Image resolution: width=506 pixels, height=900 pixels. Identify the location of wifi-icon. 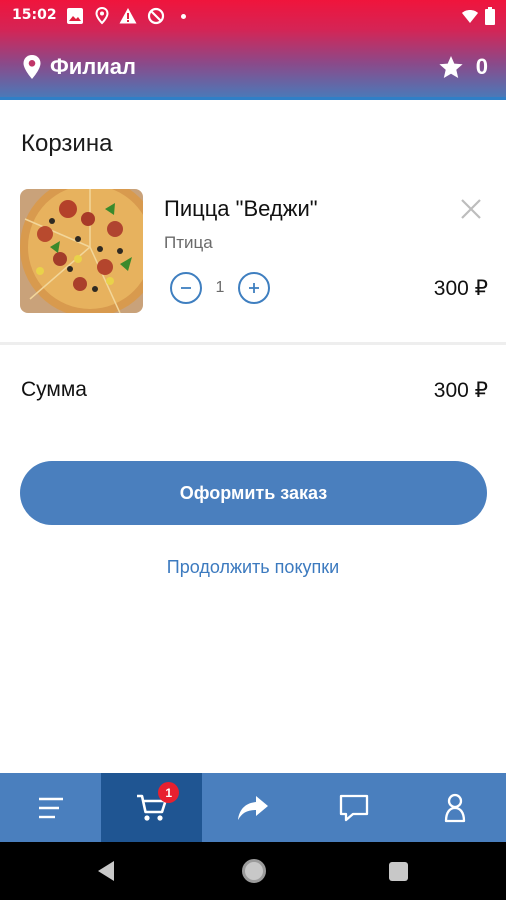
(470, 16).